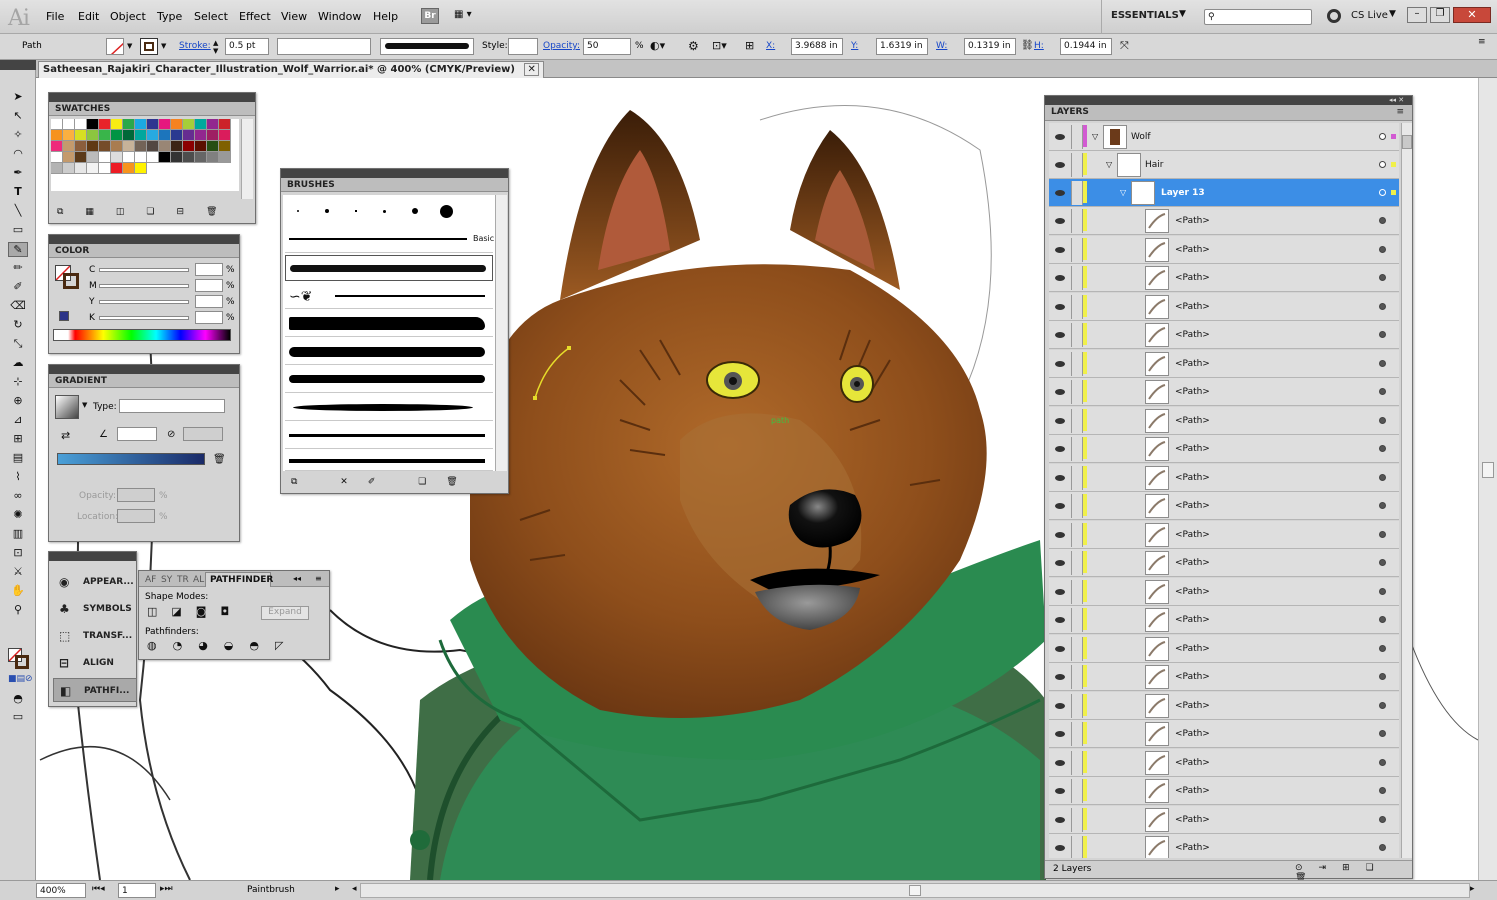  What do you see at coordinates (232, 645) in the screenshot?
I see `pathfinder-buttons: ◍◔◕◒◓◸` at bounding box center [232, 645].